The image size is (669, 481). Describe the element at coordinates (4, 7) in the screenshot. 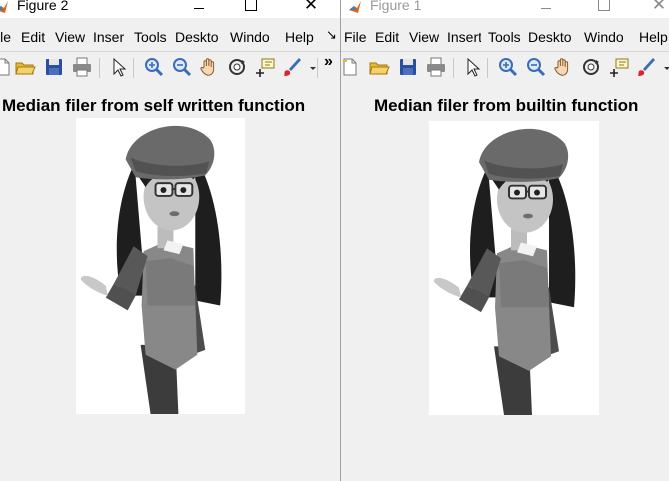

I see `matlab-icon` at that location.